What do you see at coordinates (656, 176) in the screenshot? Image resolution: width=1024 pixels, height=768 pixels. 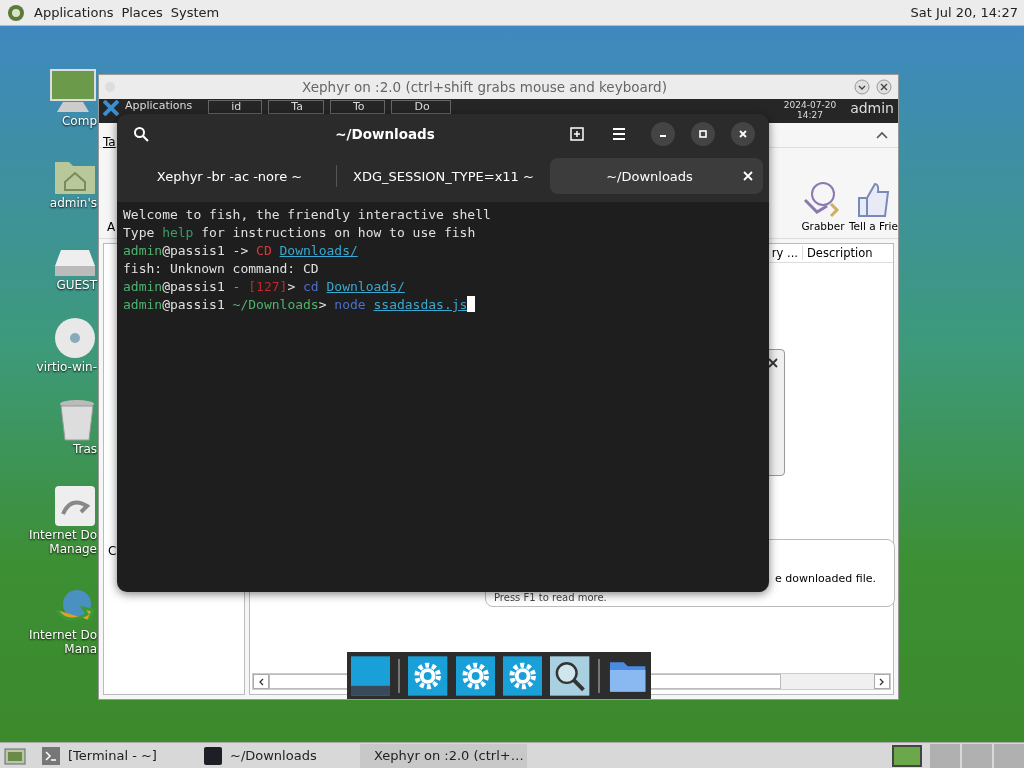 I see `terminal-tab: ~/Downloads` at bounding box center [656, 176].